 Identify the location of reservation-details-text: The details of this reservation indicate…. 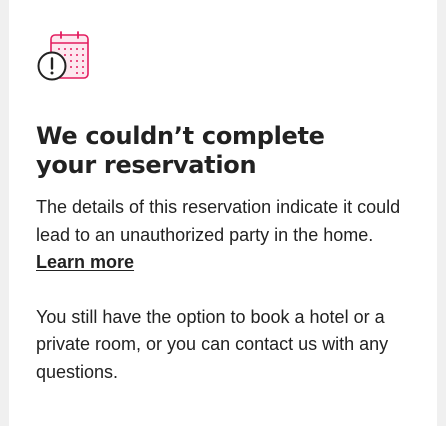
(218, 221).